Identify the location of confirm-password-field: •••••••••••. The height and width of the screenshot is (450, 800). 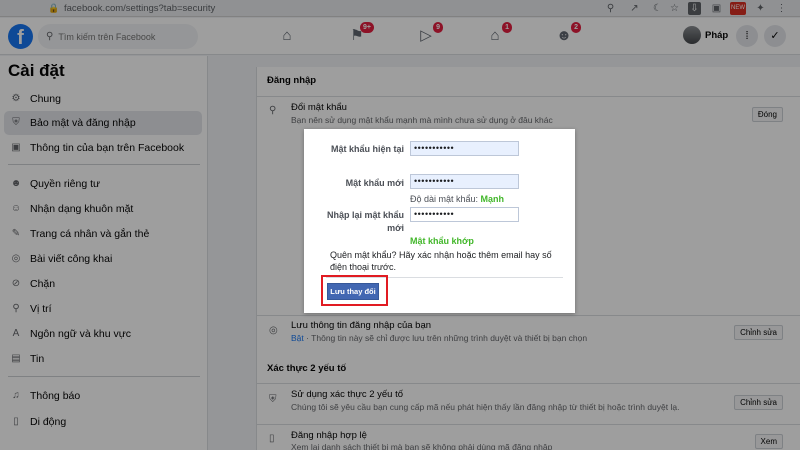
(464, 214).